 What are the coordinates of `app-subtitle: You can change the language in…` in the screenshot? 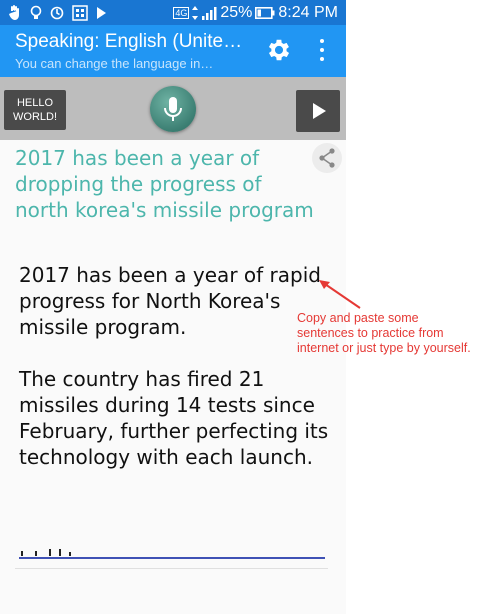 It's located at (114, 63).